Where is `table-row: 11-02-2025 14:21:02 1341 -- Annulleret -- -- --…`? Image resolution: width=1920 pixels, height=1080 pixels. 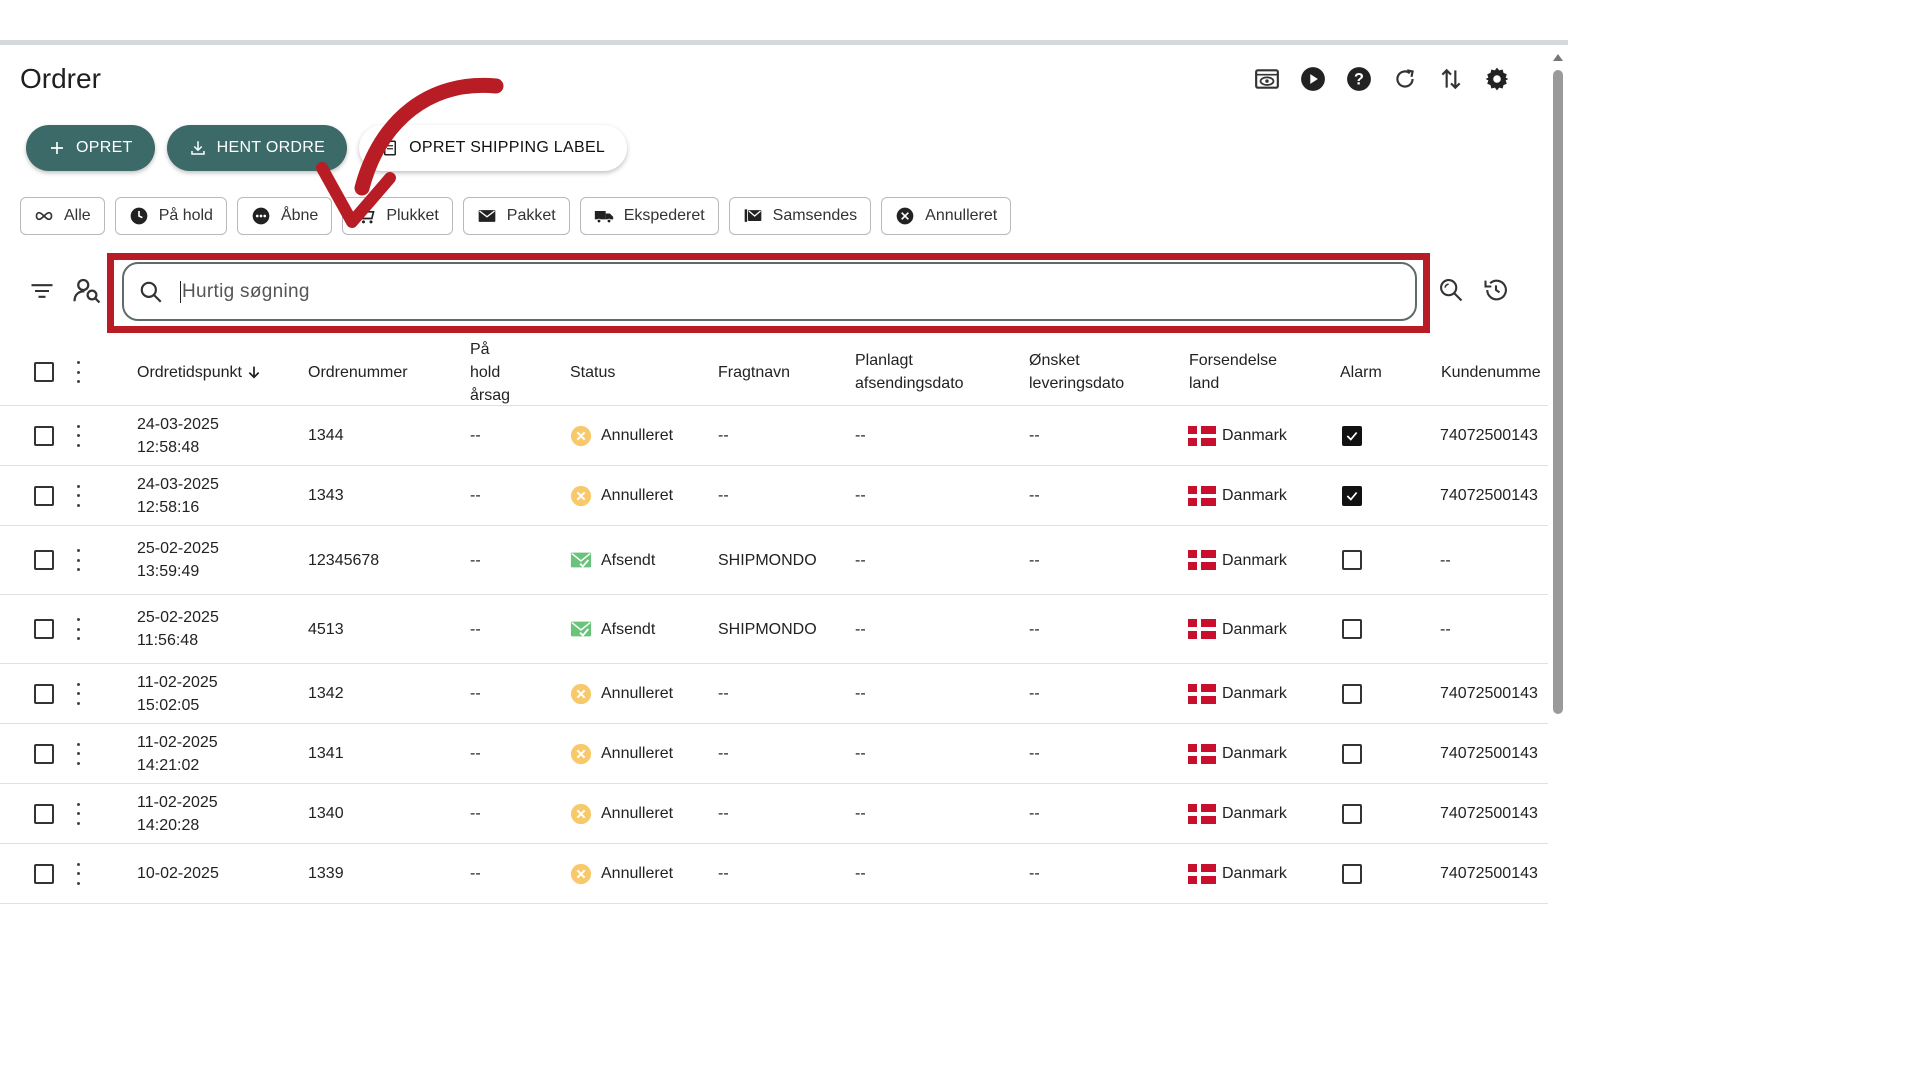 table-row: 11-02-2025 14:21:02 1341 -- Annulleret -- -- --… is located at coordinates (774, 754).